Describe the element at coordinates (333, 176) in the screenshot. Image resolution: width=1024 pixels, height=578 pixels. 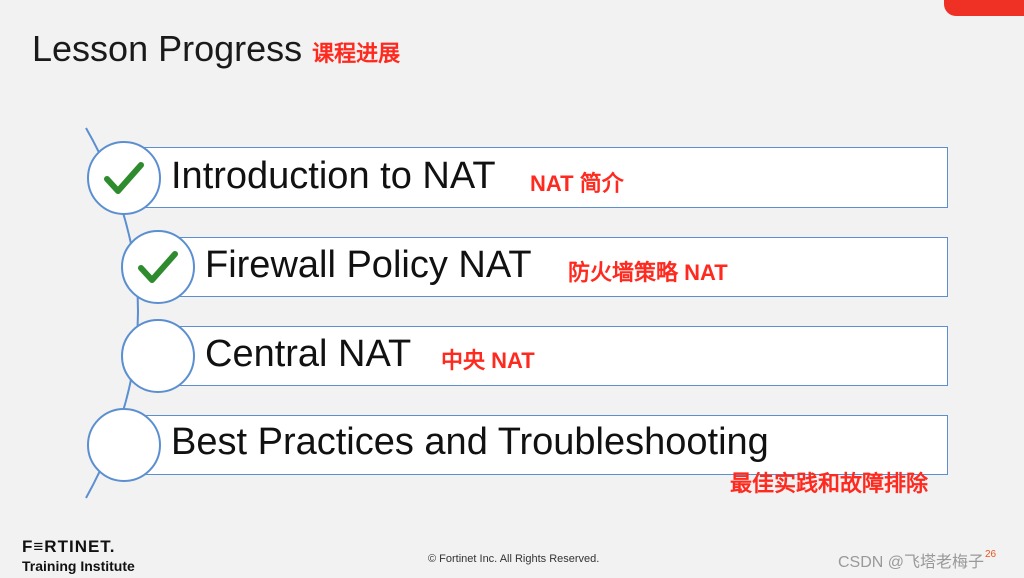
I see `lesson-label-1: Introduction to NAT` at that location.